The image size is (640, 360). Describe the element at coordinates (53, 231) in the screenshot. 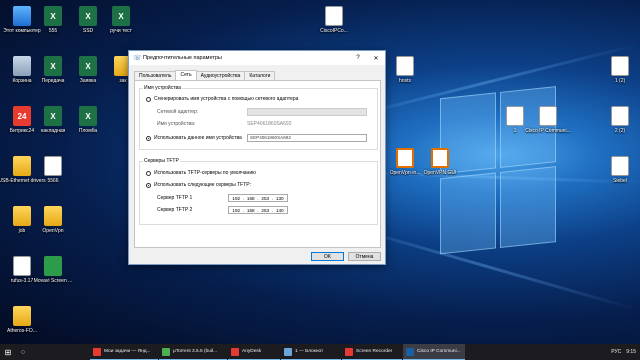

I see `desktop-icon-label: OpenVpn` at that location.